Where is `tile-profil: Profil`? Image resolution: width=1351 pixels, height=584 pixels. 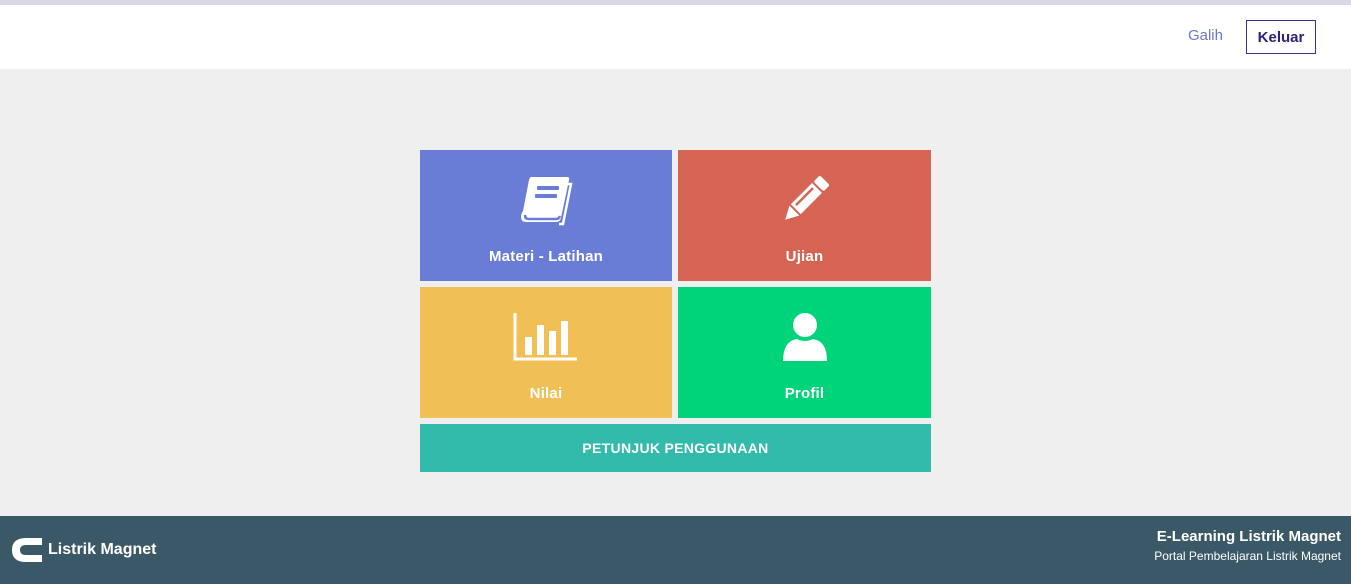
tile-profil: Profil is located at coordinates (804, 352).